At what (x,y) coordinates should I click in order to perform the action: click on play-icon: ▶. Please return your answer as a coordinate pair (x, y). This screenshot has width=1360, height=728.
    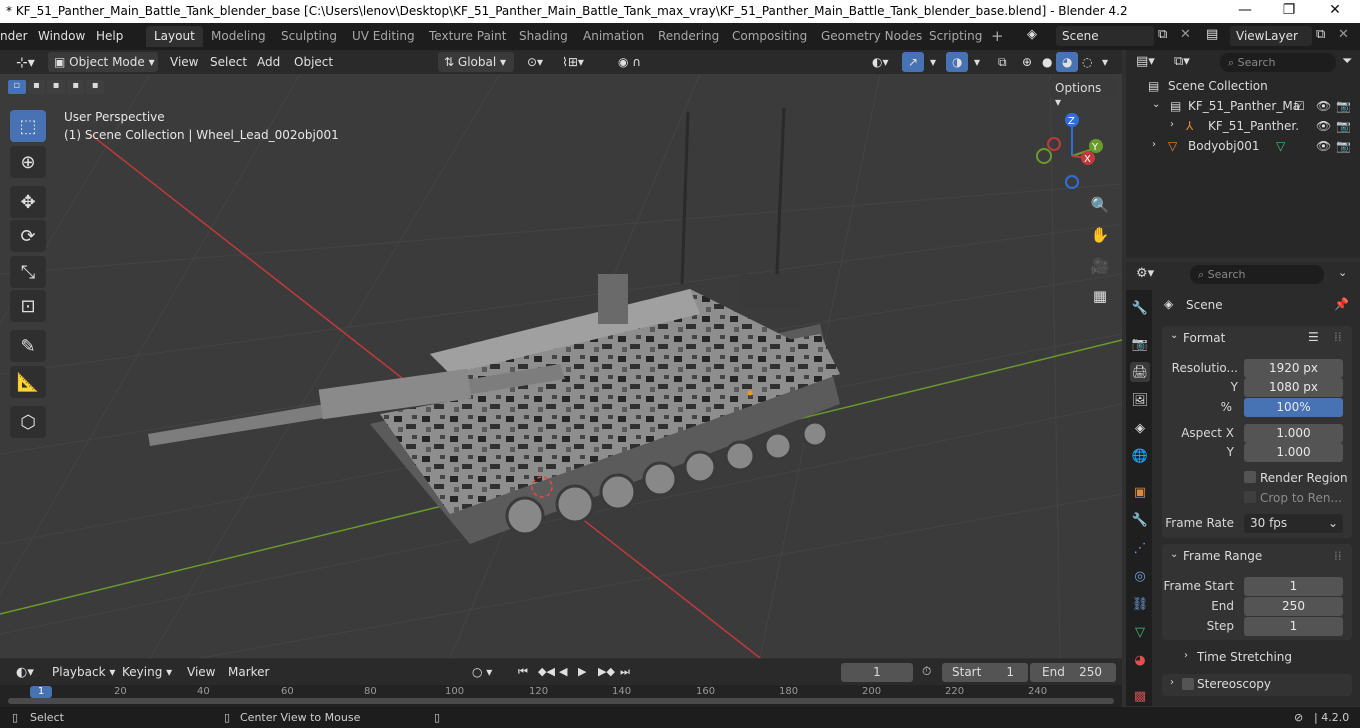
    Looking at the image, I should click on (582, 672).